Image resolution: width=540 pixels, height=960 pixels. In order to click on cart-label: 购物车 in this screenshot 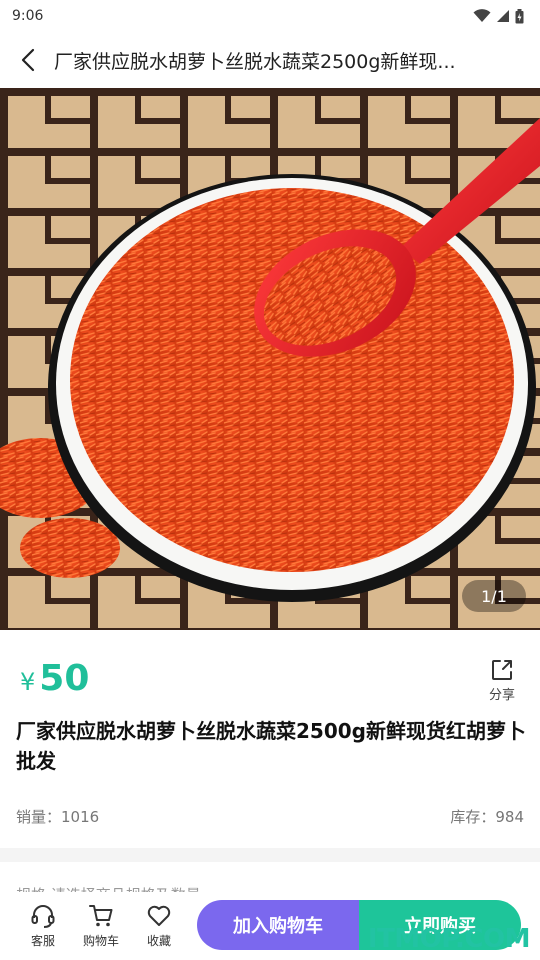, I will do `click(100, 941)`.